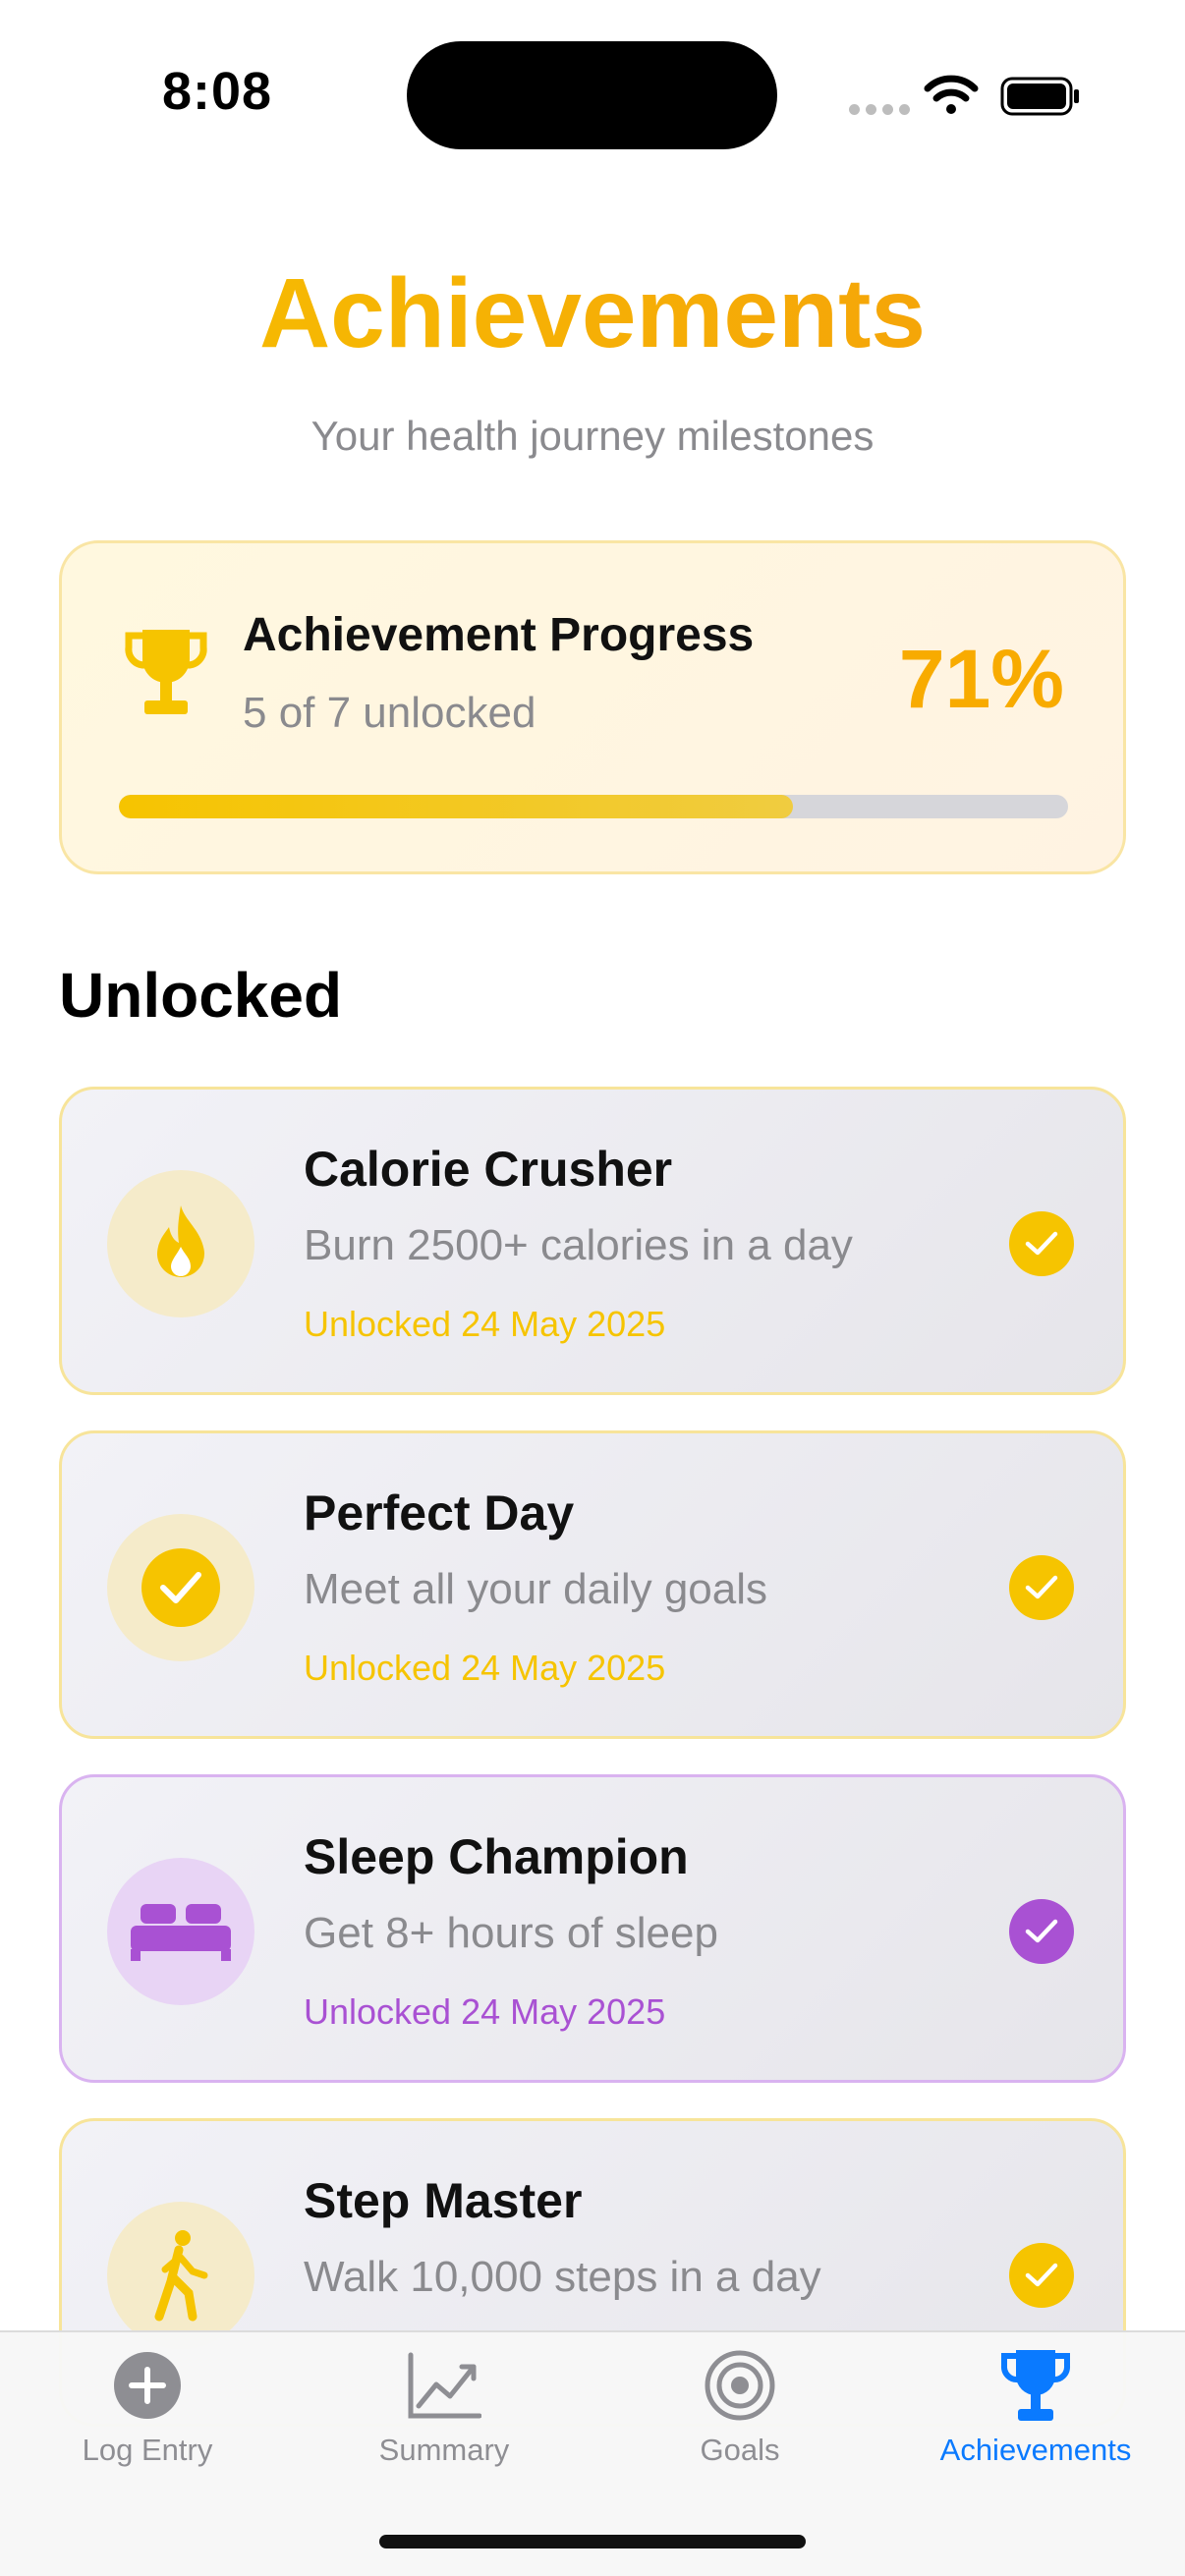 The width and height of the screenshot is (1185, 2576). I want to click on achievement-name: Perfect Day, so click(440, 1512).